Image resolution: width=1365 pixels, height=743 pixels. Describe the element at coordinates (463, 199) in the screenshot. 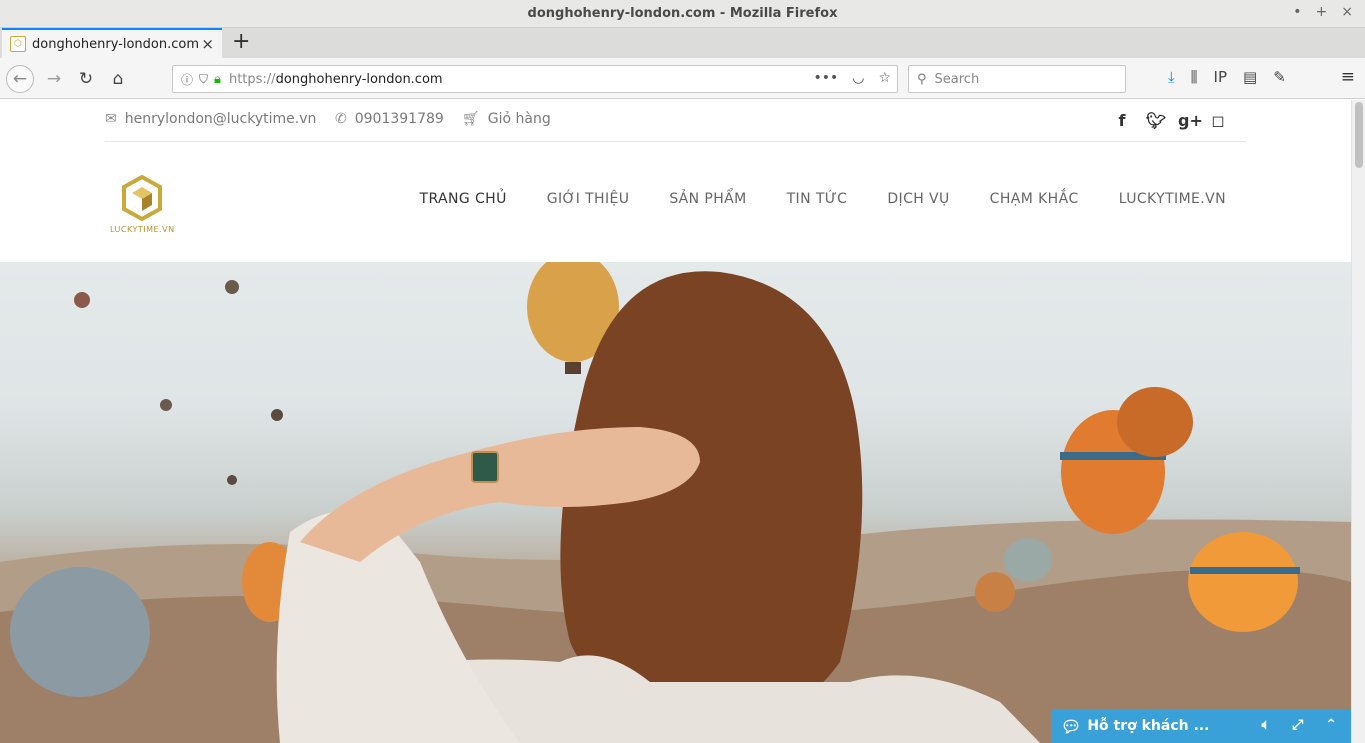

I see `nav-home: TRANG CHỦ` at that location.